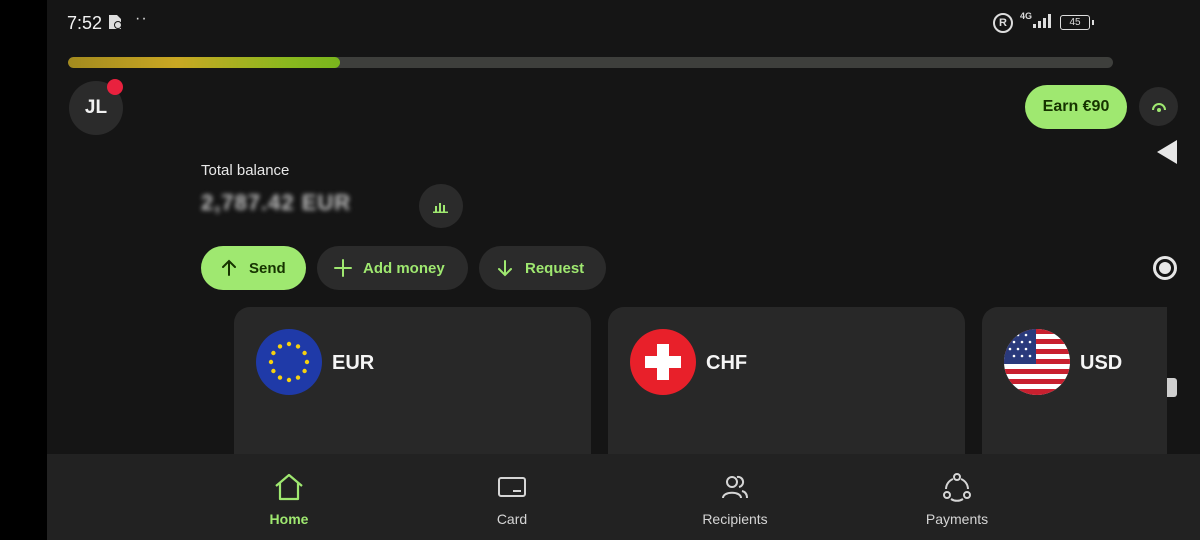  What do you see at coordinates (204, 62) in the screenshot?
I see `progress-fill` at bounding box center [204, 62].